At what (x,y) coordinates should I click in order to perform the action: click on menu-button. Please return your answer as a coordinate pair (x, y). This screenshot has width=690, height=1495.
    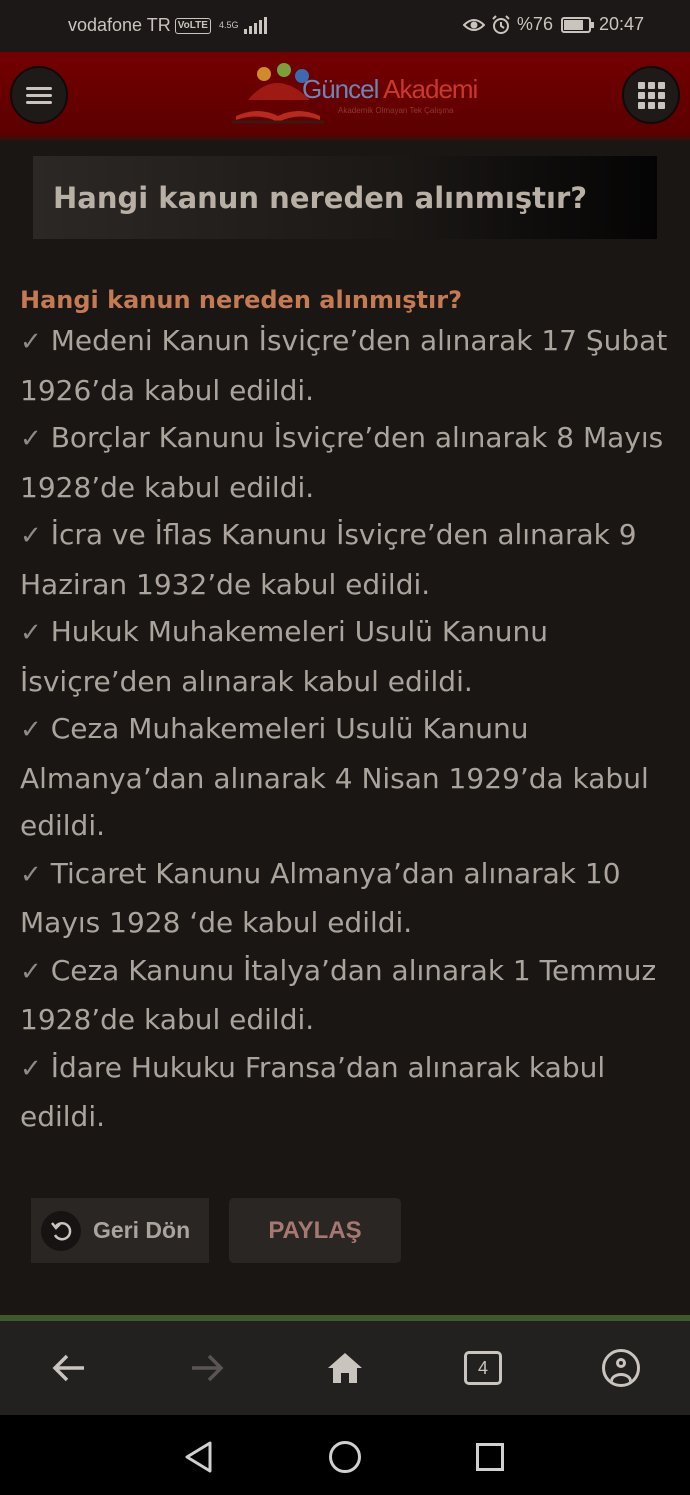
    Looking at the image, I should click on (39, 95).